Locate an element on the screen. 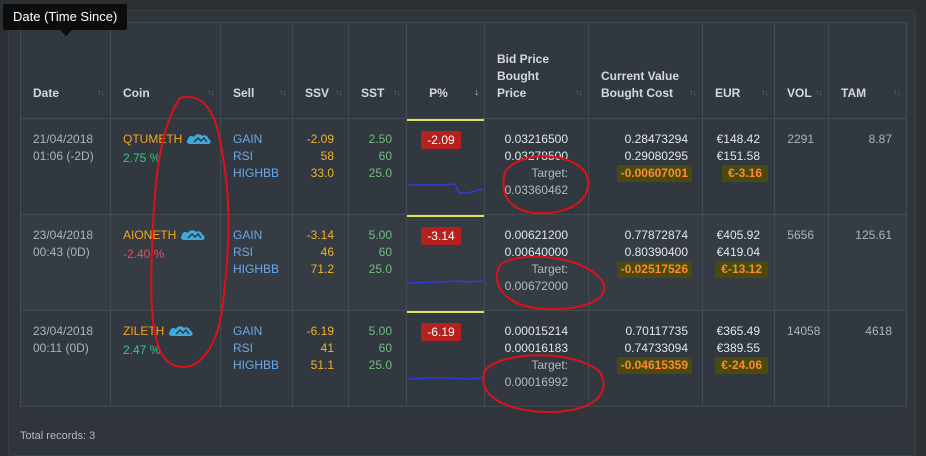  eur-diff: €-3.16 is located at coordinates (744, 173).